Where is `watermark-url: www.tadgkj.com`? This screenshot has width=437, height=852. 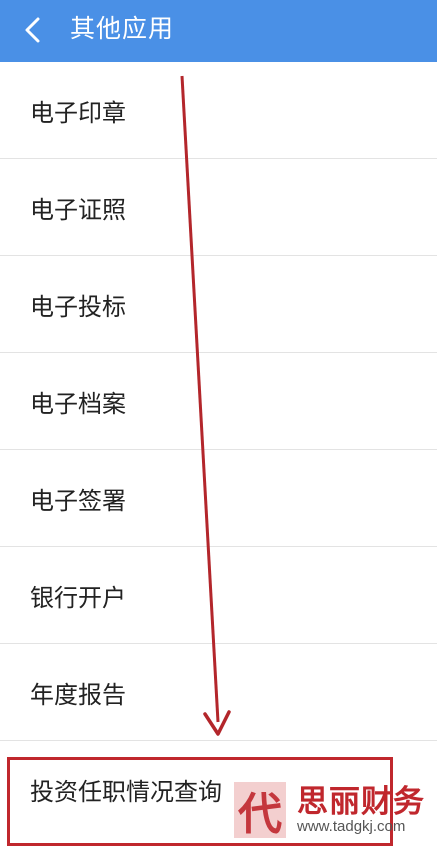
watermark-url: www.tadgkj.com is located at coordinates (351, 826).